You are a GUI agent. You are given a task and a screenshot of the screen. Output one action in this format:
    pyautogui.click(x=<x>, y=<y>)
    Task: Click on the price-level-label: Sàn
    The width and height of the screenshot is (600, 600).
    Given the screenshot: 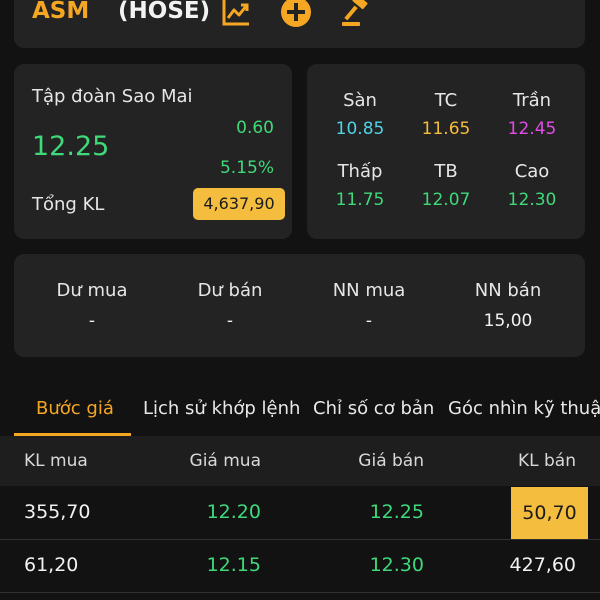 What is the action you would take?
    pyautogui.click(x=360, y=100)
    